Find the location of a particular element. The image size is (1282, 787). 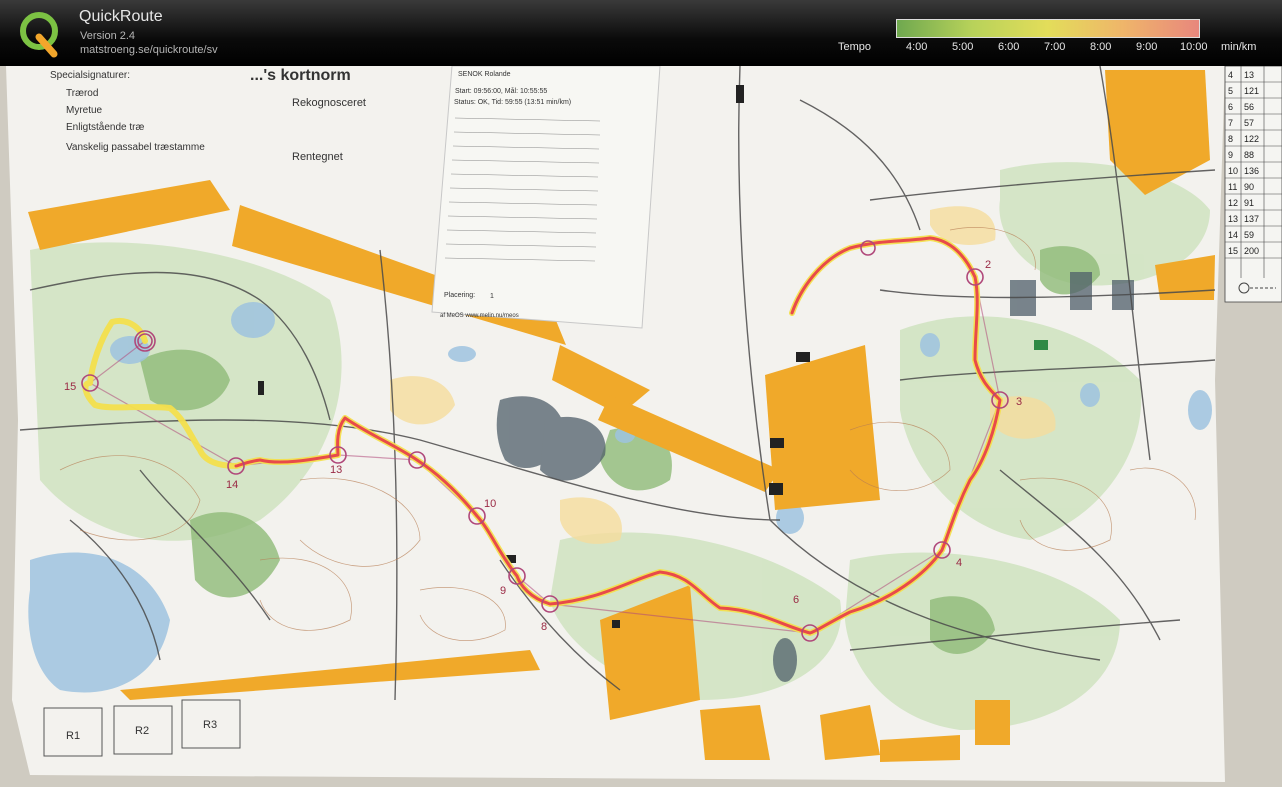

control-number: 8 is located at coordinates (544, 627).